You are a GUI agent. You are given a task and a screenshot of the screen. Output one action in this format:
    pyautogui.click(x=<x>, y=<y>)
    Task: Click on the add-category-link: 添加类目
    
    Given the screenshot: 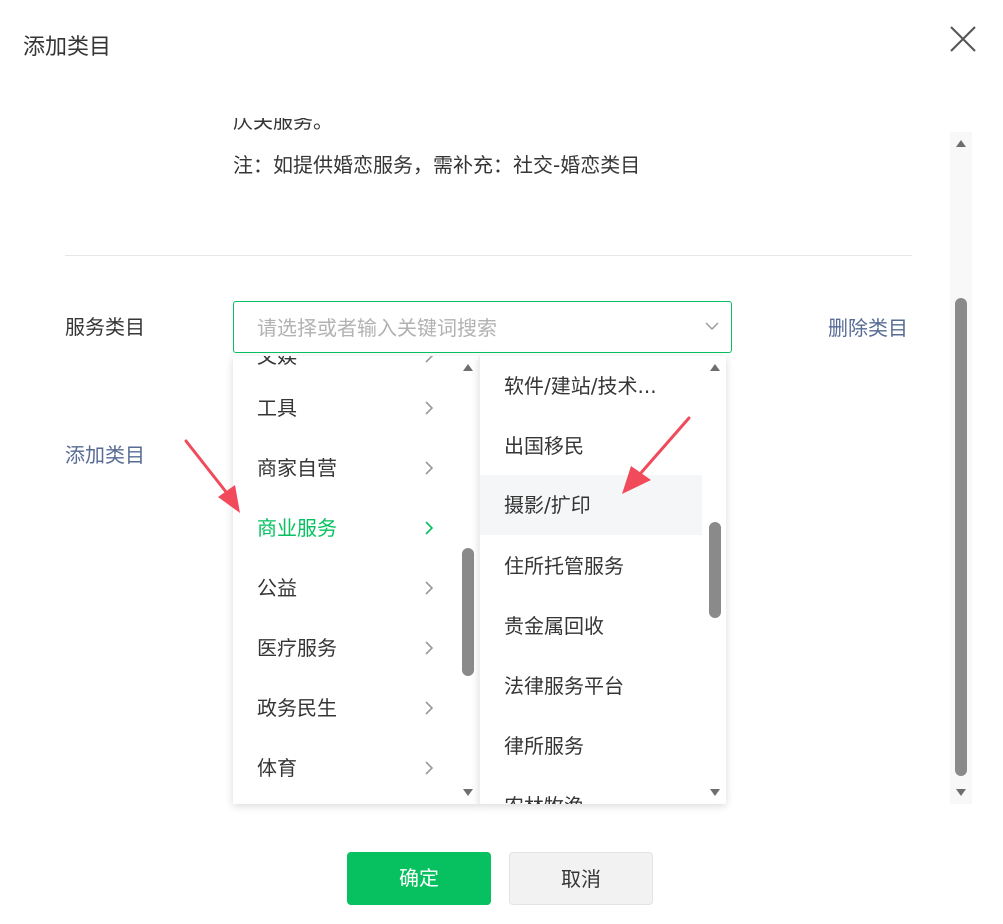 What is the action you would take?
    pyautogui.click(x=105, y=455)
    